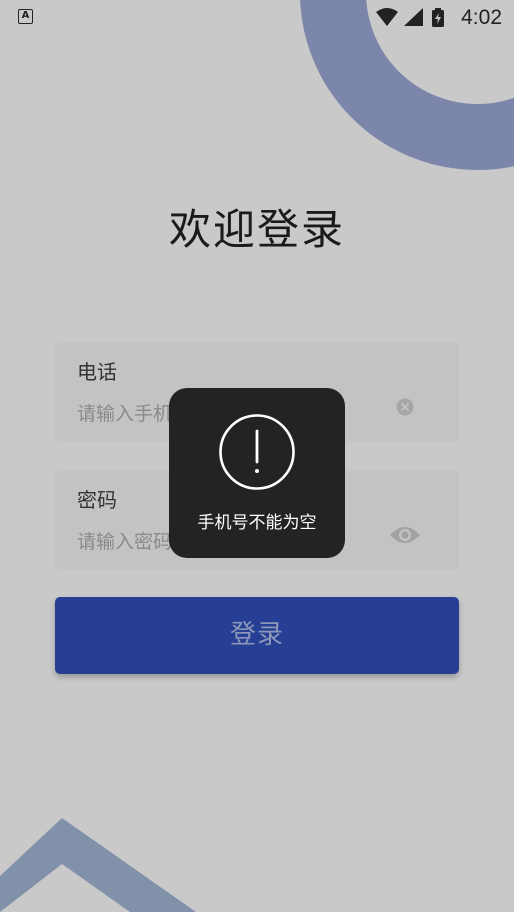 The height and width of the screenshot is (912, 514). Describe the element at coordinates (97, 500) in the screenshot. I see `password-label: 密码` at that location.